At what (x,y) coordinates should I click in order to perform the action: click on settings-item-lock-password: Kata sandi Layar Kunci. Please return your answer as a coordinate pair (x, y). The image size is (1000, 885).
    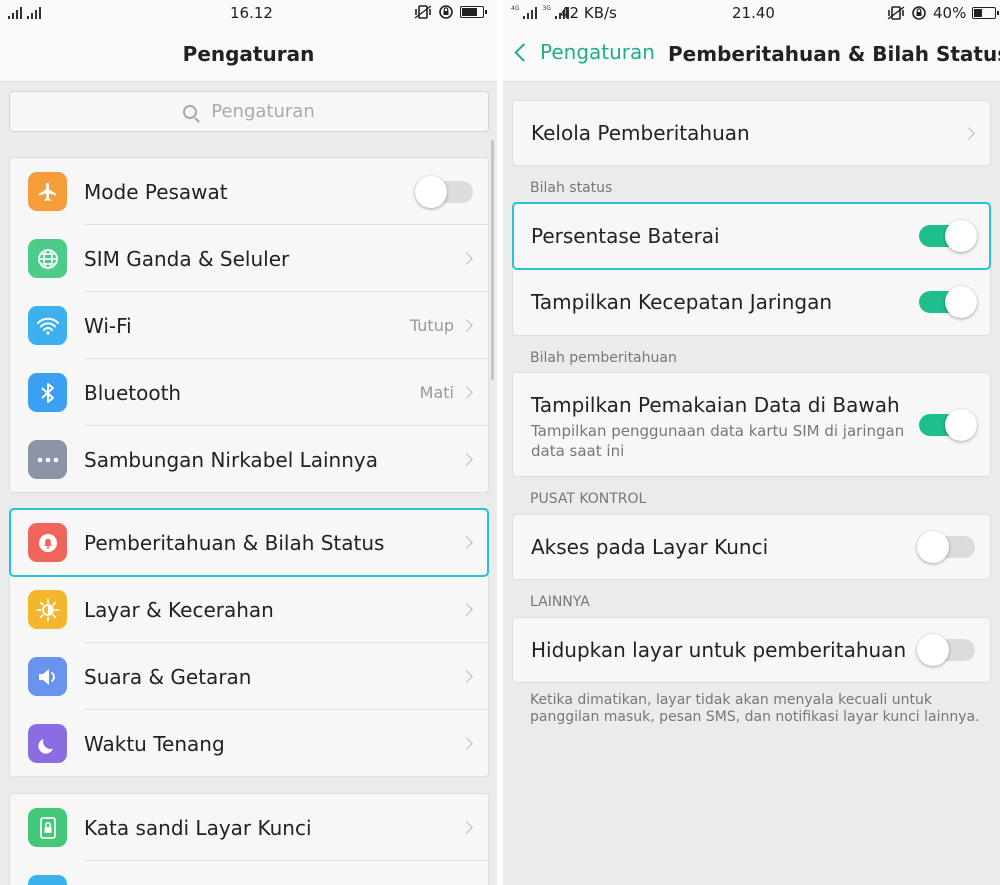
    Looking at the image, I should click on (249, 827).